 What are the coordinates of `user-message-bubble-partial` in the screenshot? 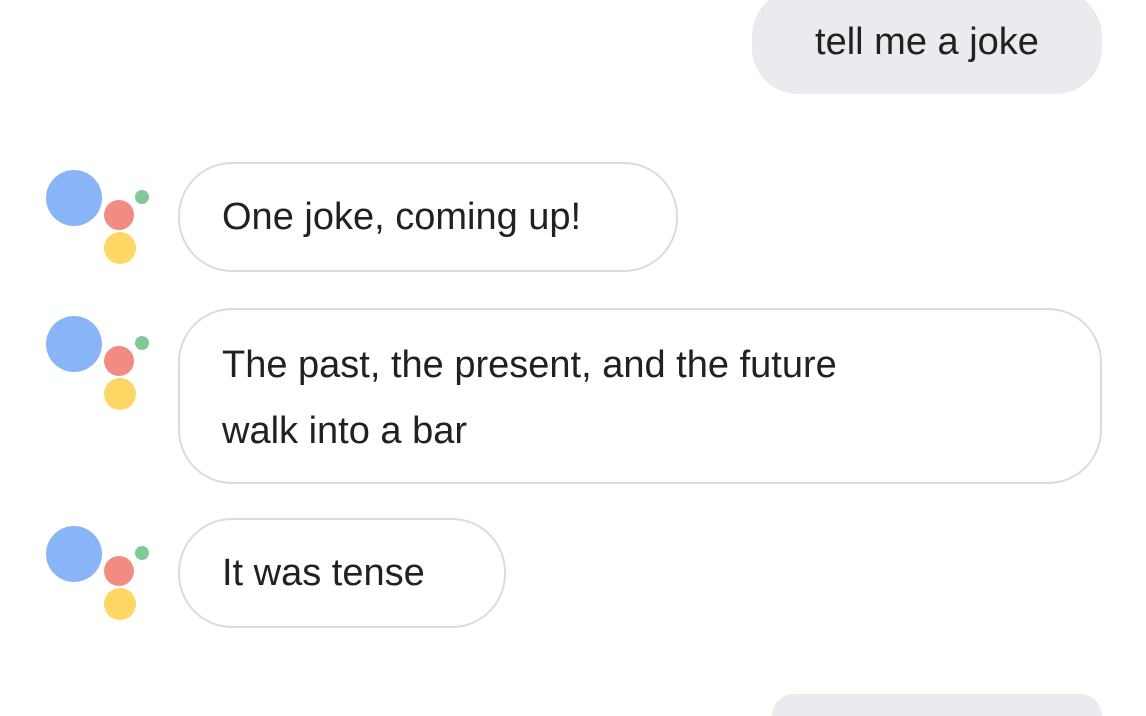 It's located at (937, 705).